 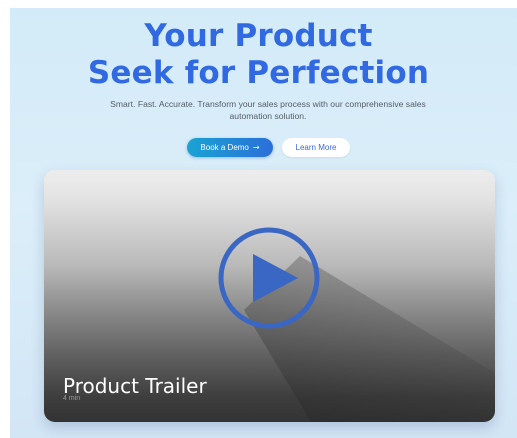 I want to click on video-duration: 4 min, so click(x=72, y=398).